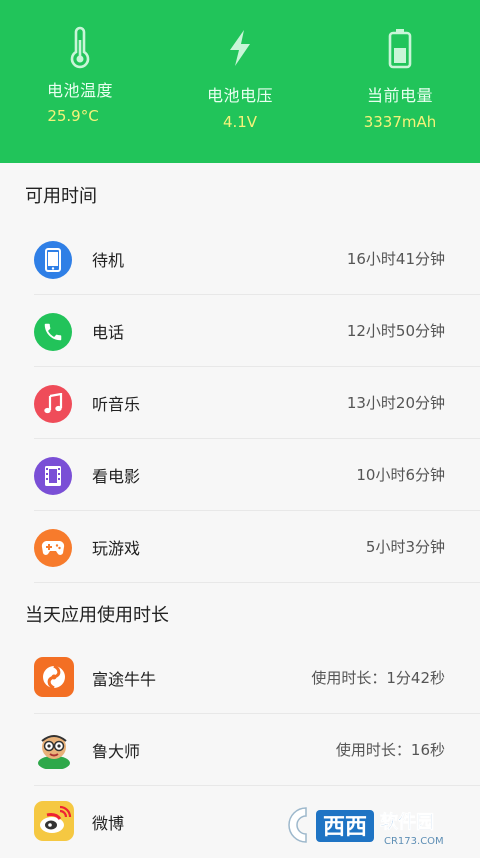 The width and height of the screenshot is (480, 858). Describe the element at coordinates (53, 260) in the screenshot. I see `phone-device-icon` at that location.